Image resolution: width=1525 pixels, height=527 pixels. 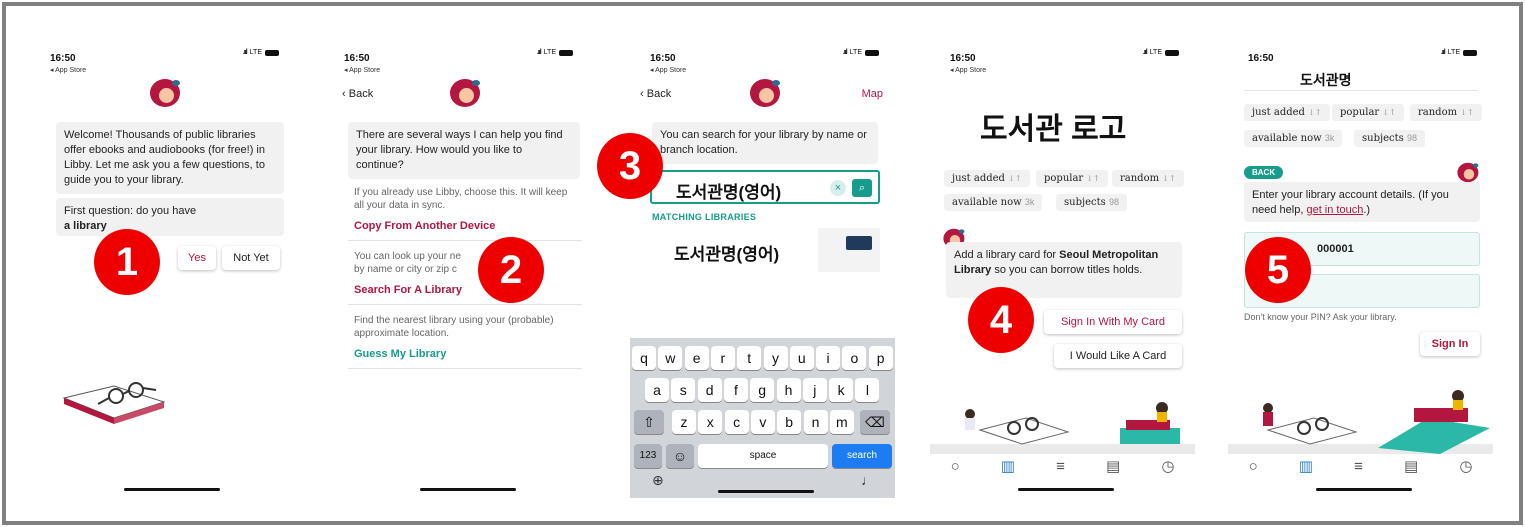 I want to click on key-w: w, so click(x=670, y=358).